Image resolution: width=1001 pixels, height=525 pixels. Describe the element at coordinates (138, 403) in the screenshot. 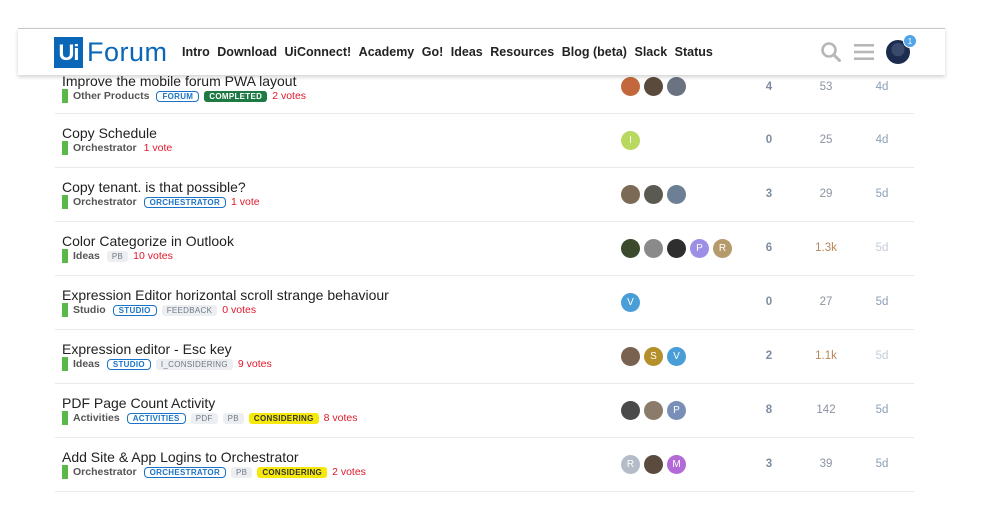

I see `topic-title: PDF Page Count Activity` at that location.